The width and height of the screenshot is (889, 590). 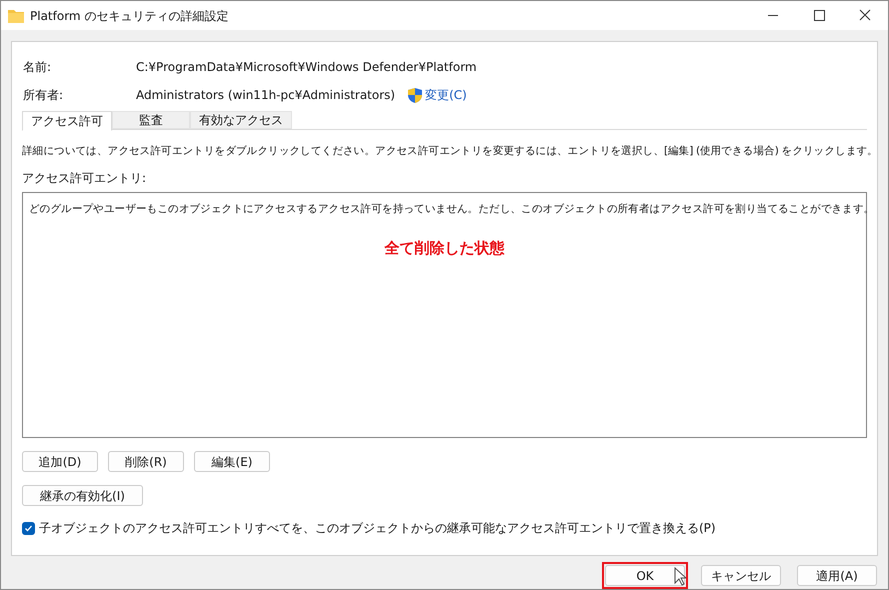 I want to click on entry-button: 追加(D), so click(x=60, y=461).